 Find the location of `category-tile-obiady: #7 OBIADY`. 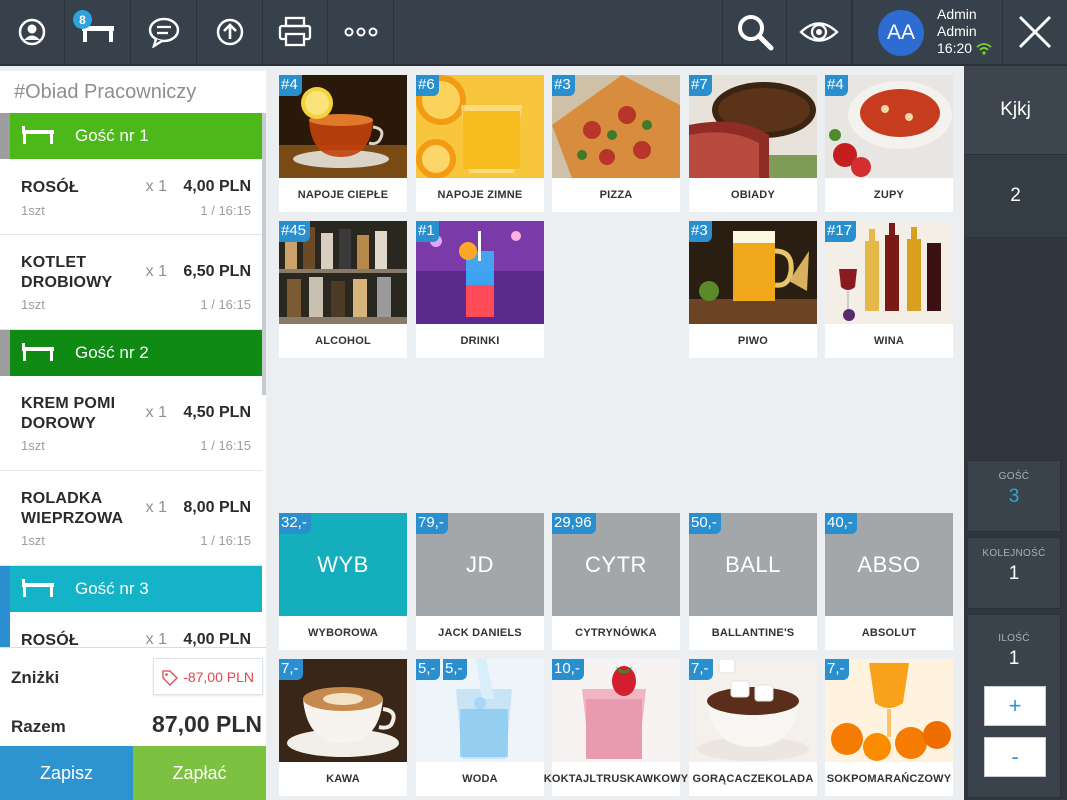

category-tile-obiady: #7 OBIADY is located at coordinates (753, 143).